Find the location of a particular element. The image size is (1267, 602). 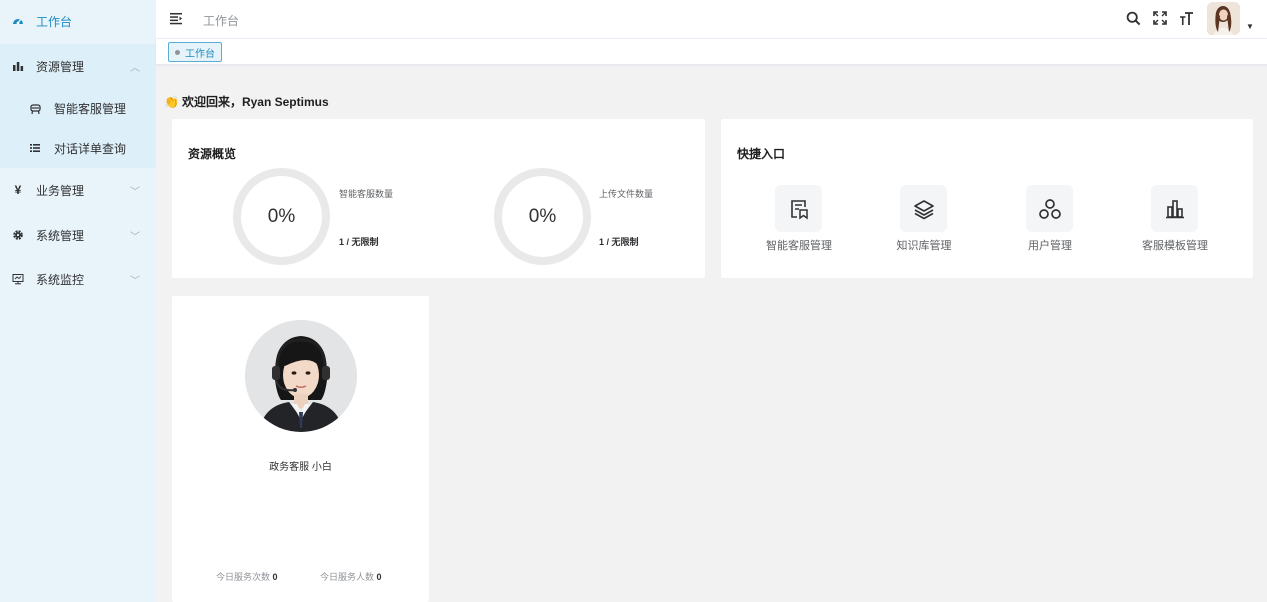

bar-chart-icon is located at coordinates (18, 66).